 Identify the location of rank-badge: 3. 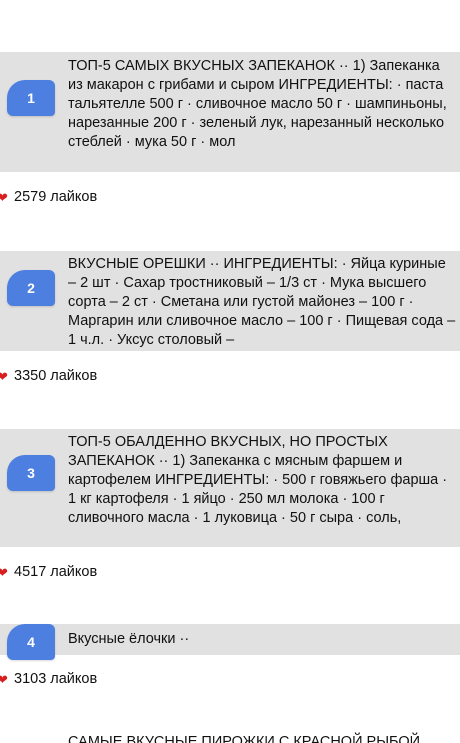
(31, 473).